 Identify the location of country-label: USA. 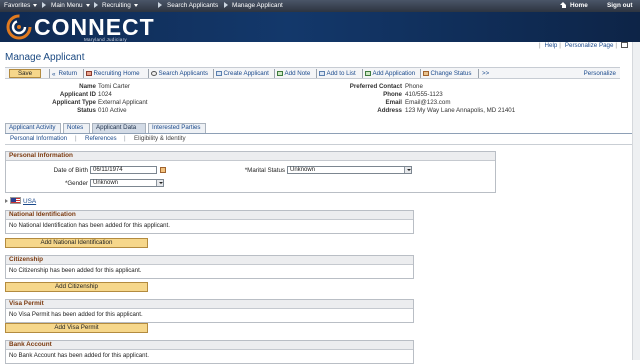
(30, 201).